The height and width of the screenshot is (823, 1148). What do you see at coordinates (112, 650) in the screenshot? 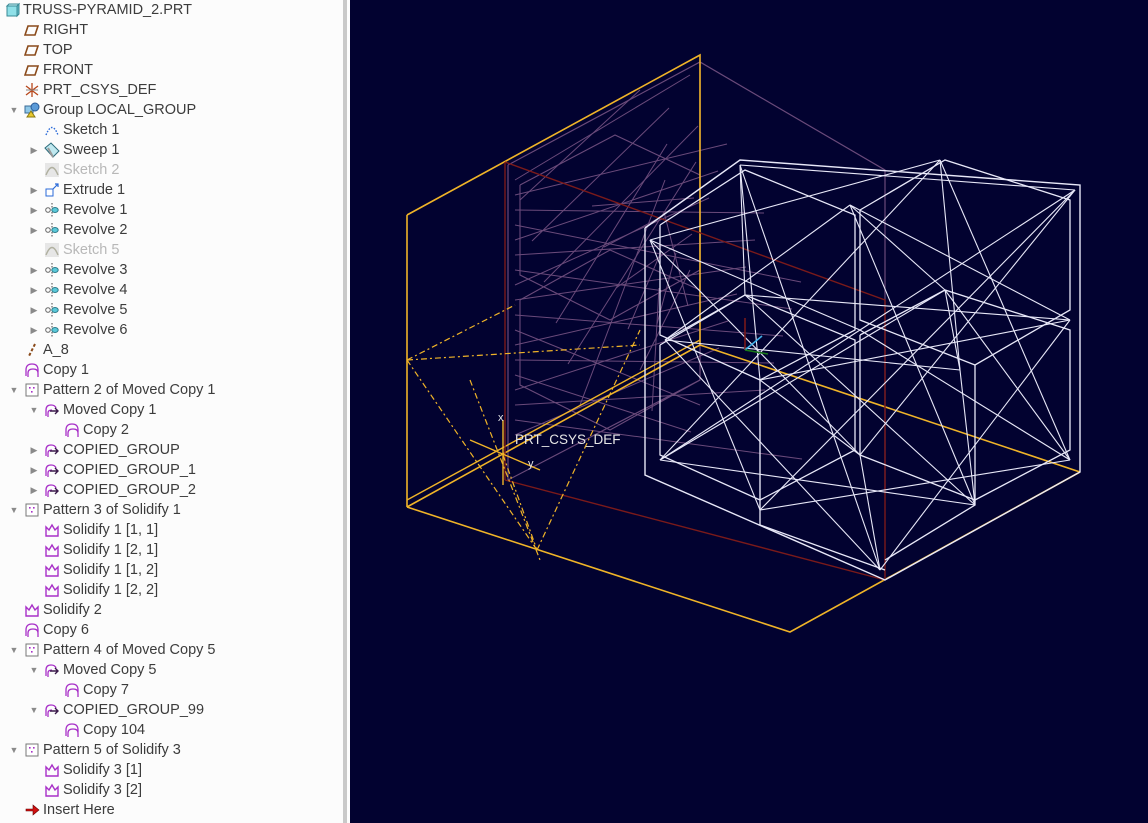
I see `tree-item: ▼ Pattern 4 of Moved Copy 5` at bounding box center [112, 650].